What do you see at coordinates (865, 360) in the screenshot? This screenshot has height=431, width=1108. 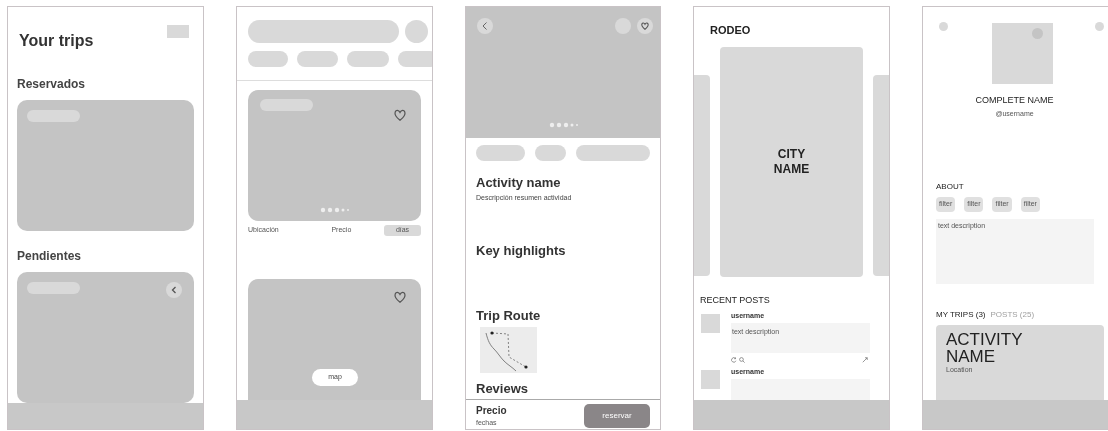 I see `share-icon` at bounding box center [865, 360].